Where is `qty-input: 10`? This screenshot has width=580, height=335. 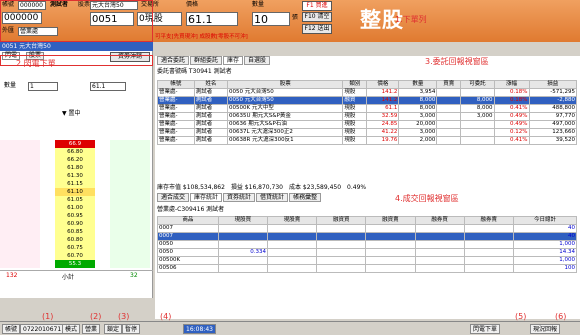 qty-input: 10 is located at coordinates (271, 19).